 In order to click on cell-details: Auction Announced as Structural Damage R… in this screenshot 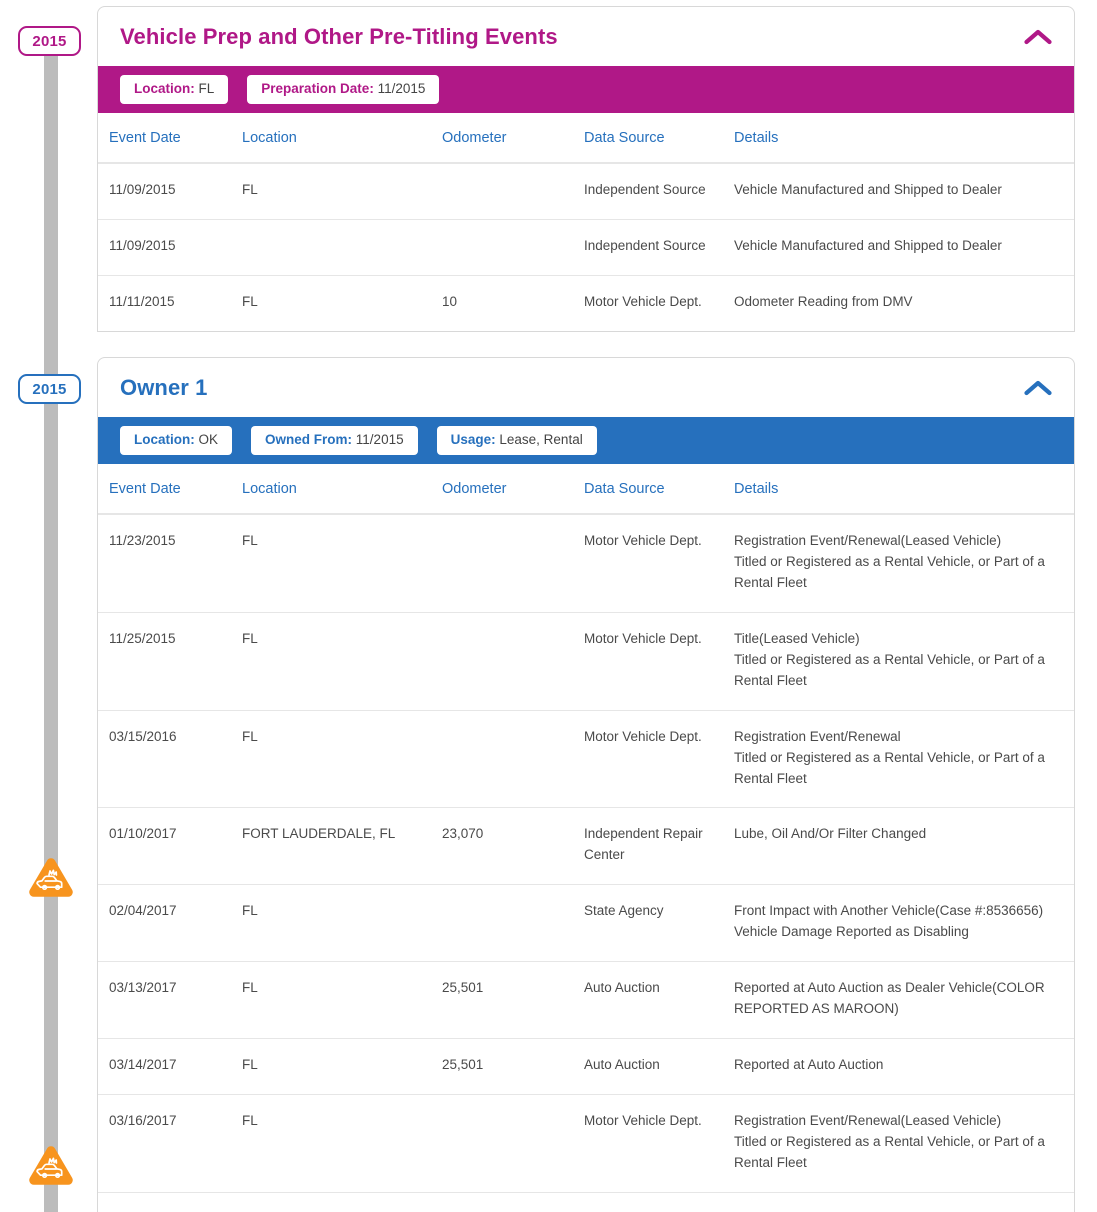, I will do `click(904, 1202)`.